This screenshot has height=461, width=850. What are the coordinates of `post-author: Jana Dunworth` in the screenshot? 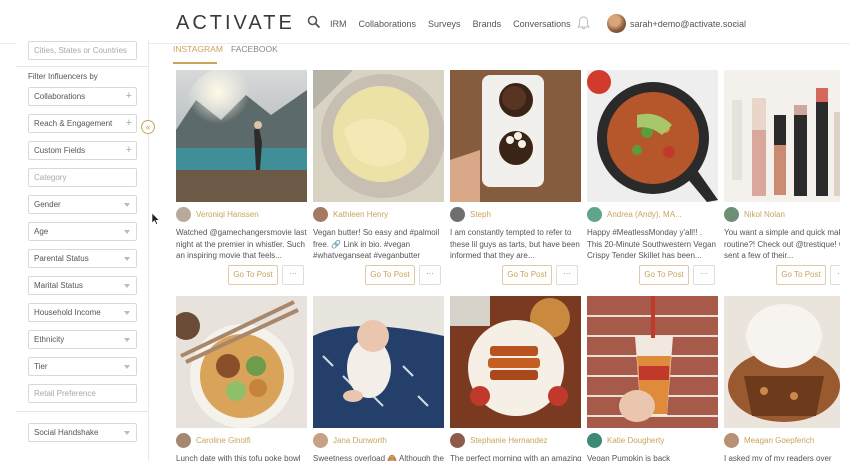 It's located at (360, 440).